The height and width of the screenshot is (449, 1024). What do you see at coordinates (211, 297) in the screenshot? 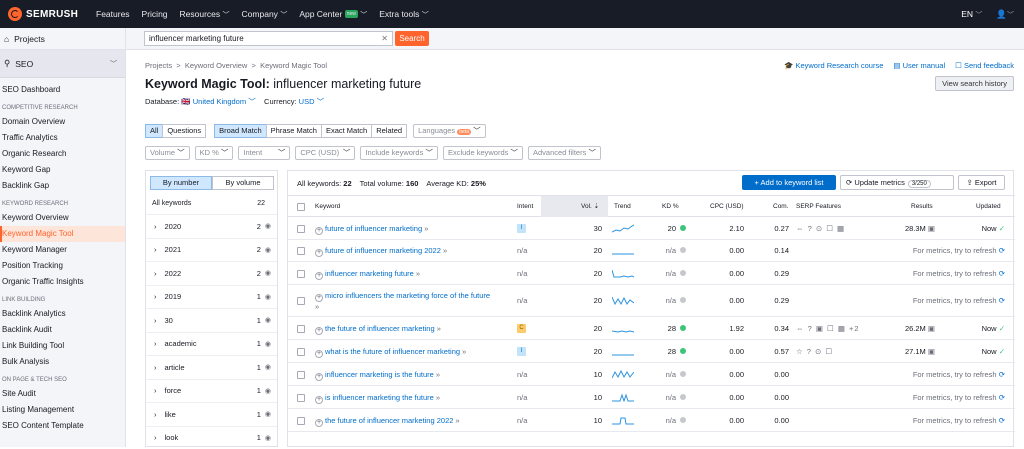
I see `group-row: ›20191◉` at bounding box center [211, 297].